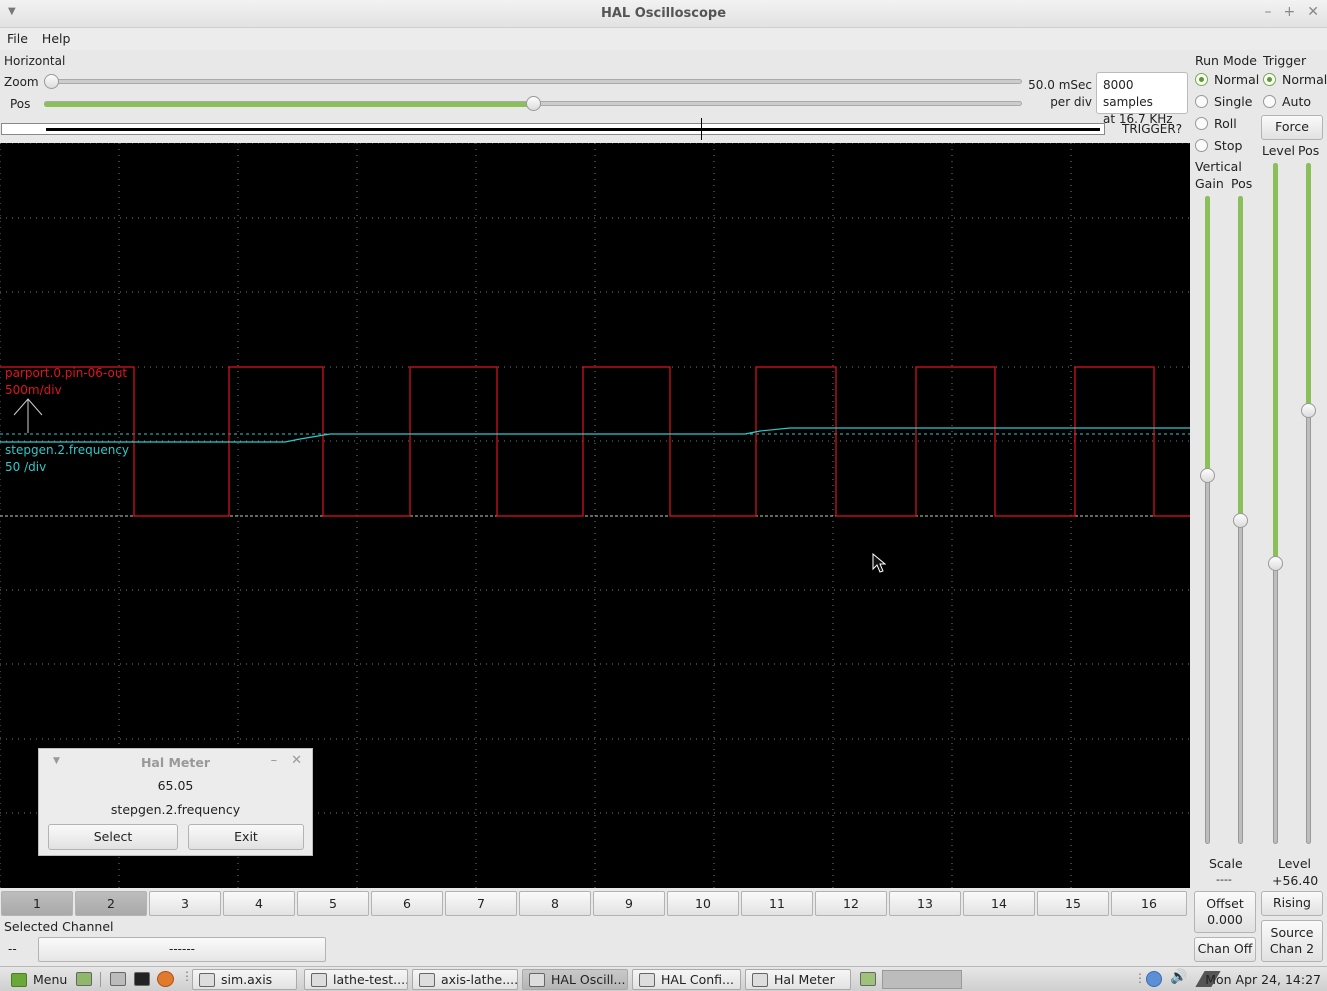  I want to click on terminal-icon, so click(142, 979).